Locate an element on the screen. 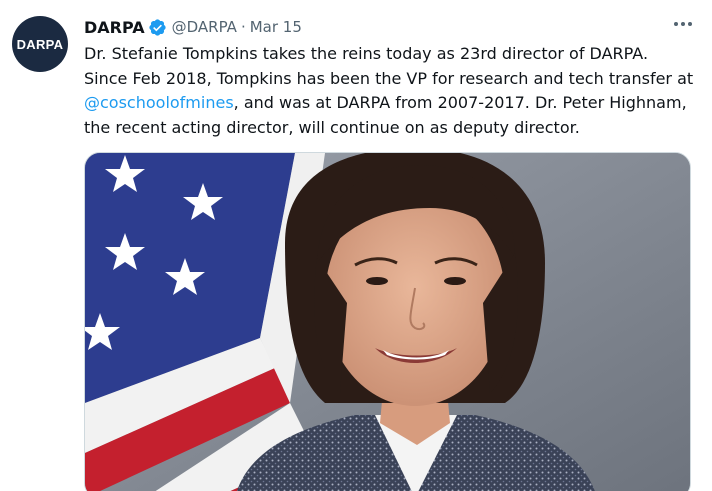  display-name: DARPA is located at coordinates (114, 27).